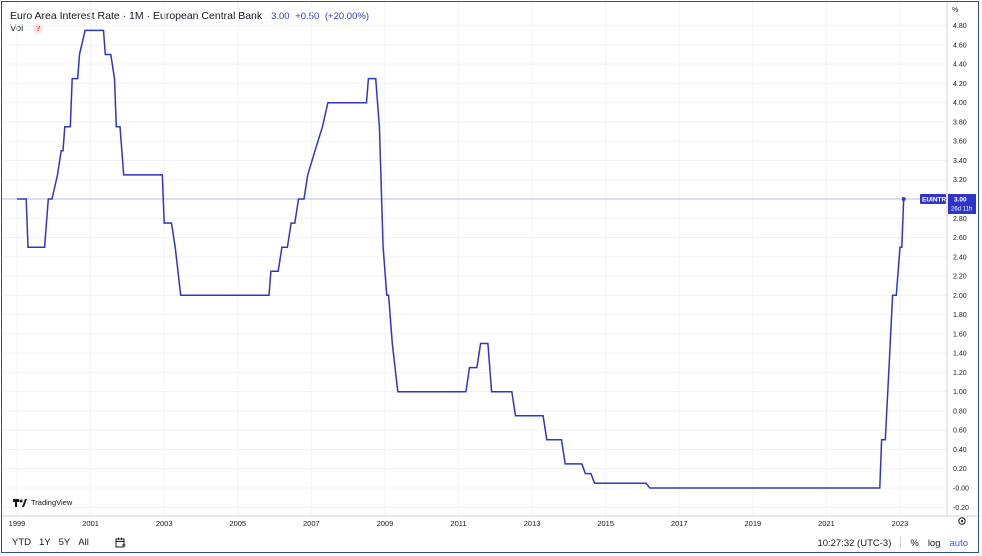 This screenshot has height=556, width=982. Describe the element at coordinates (960, 200) in the screenshot. I see `value-tag-label: 3.00` at that location.